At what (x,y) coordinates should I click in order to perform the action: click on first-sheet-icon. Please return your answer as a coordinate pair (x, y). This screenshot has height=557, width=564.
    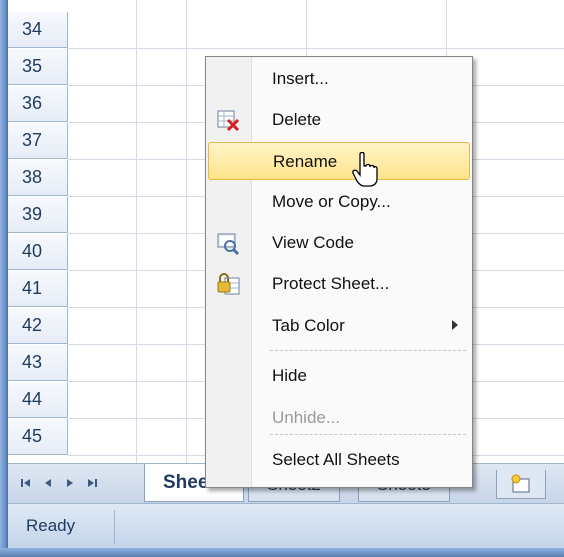
    Looking at the image, I should click on (25, 483).